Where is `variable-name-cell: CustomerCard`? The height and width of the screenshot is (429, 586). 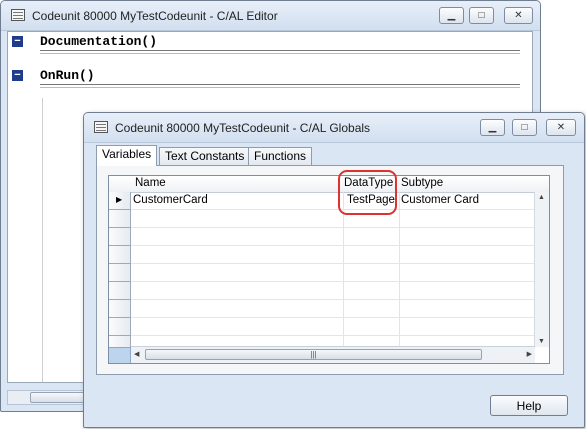
variable-name-cell: CustomerCard is located at coordinates (170, 200).